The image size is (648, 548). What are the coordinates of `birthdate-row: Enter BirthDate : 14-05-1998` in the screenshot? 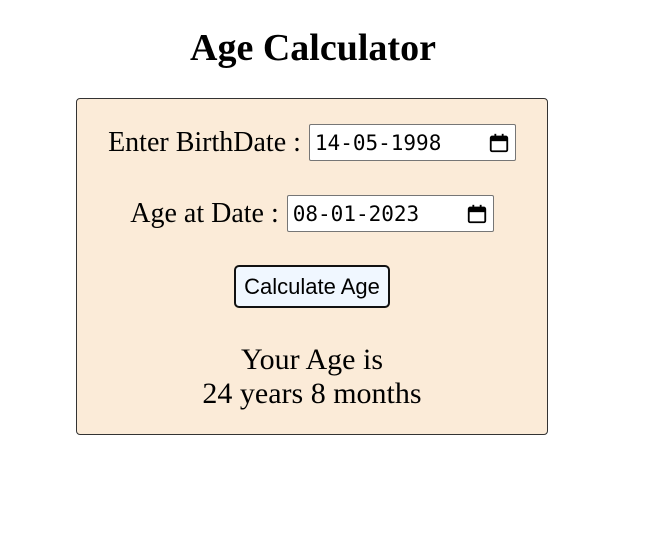 It's located at (312, 142).